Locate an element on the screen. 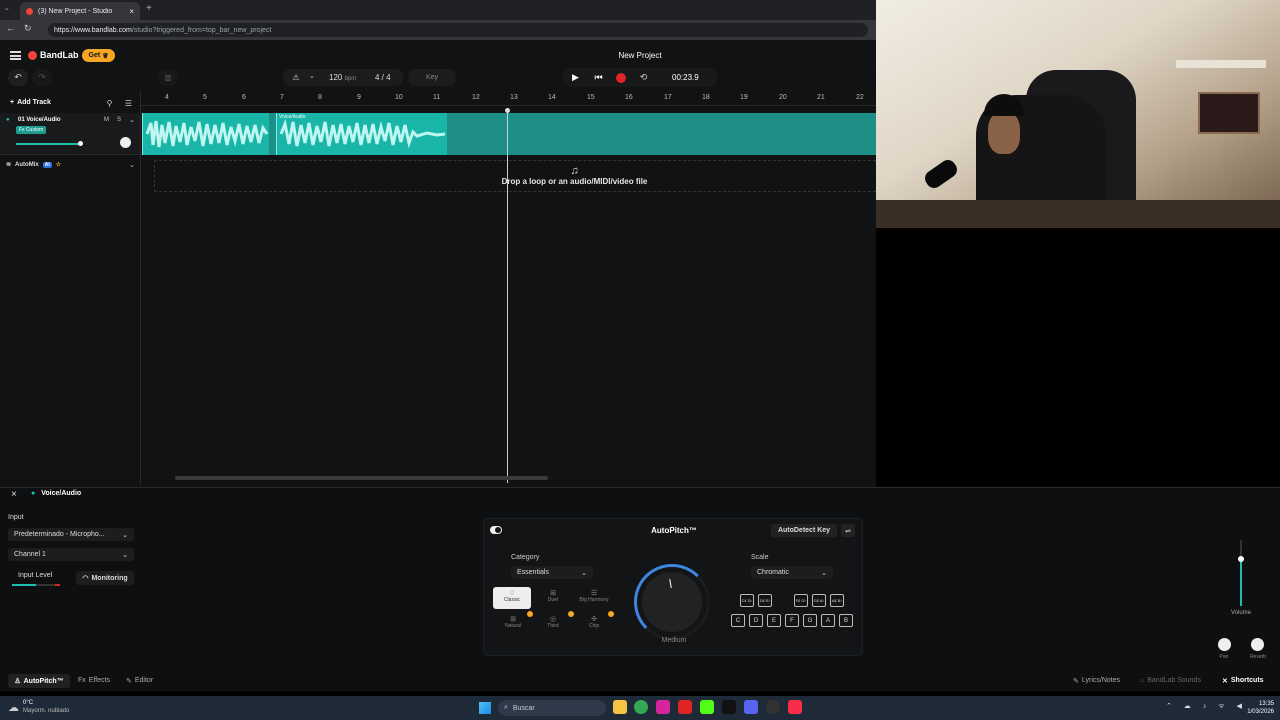  bpm-display: 120 bpm is located at coordinates (342, 77).